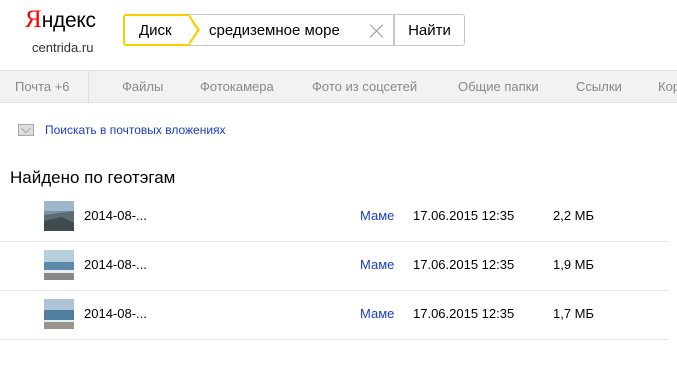  I want to click on logo-letter: Я, so click(33, 19).